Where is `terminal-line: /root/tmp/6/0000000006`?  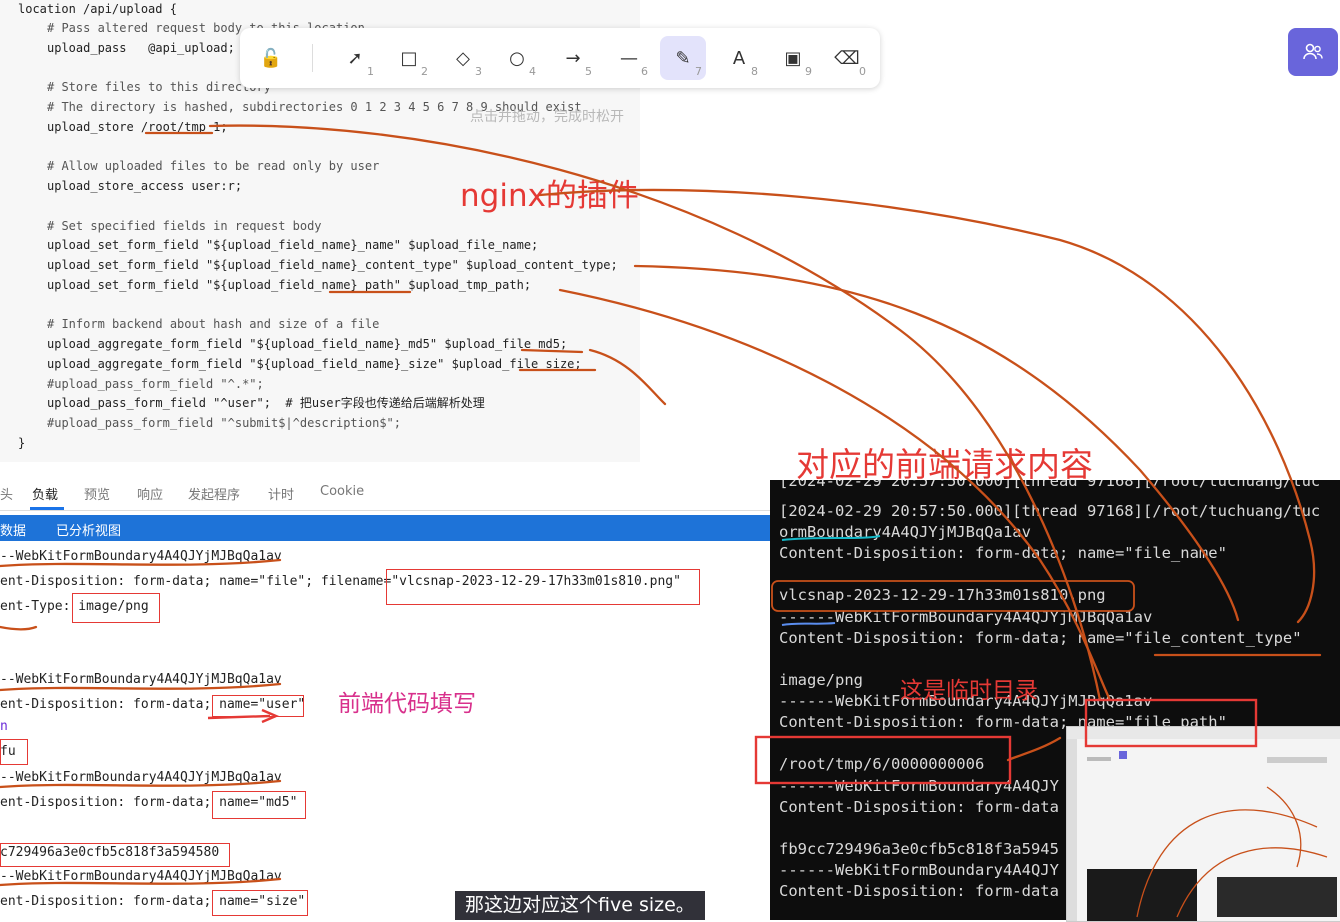 terminal-line: /root/tmp/6/0000000006 is located at coordinates (882, 764).